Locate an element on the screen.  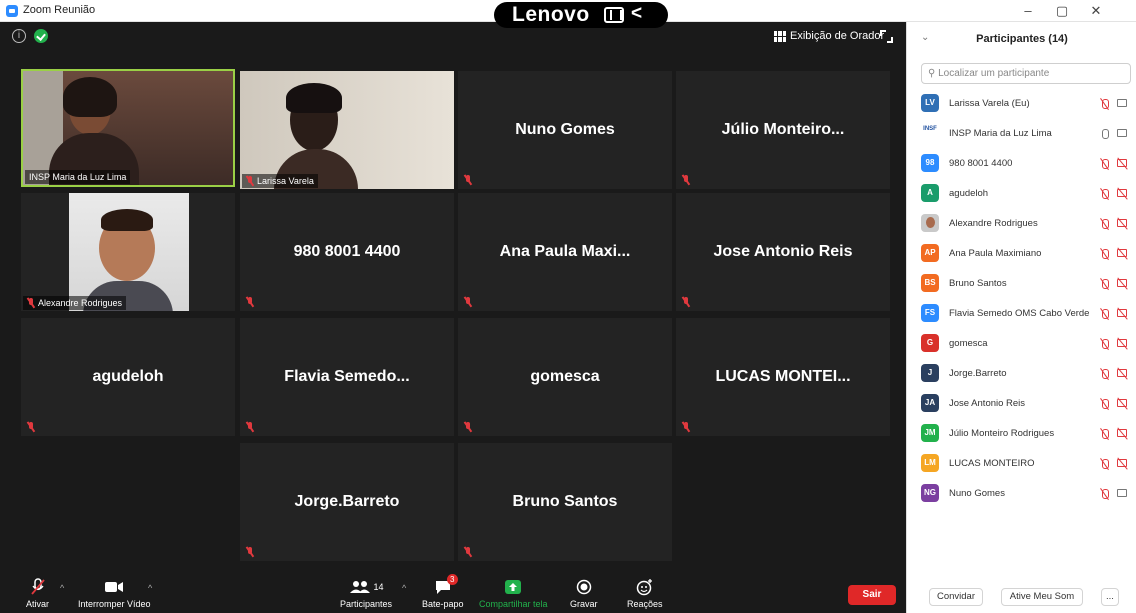
panel-header: ⌄ Participantes (14) is located at coordinates (1021, 39).